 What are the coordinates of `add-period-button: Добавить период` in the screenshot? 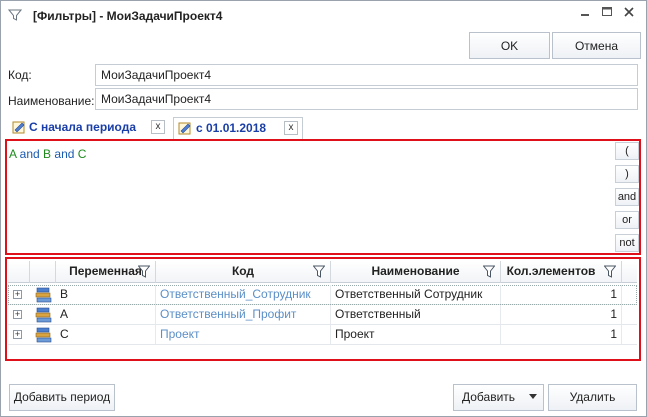 It's located at (62, 397).